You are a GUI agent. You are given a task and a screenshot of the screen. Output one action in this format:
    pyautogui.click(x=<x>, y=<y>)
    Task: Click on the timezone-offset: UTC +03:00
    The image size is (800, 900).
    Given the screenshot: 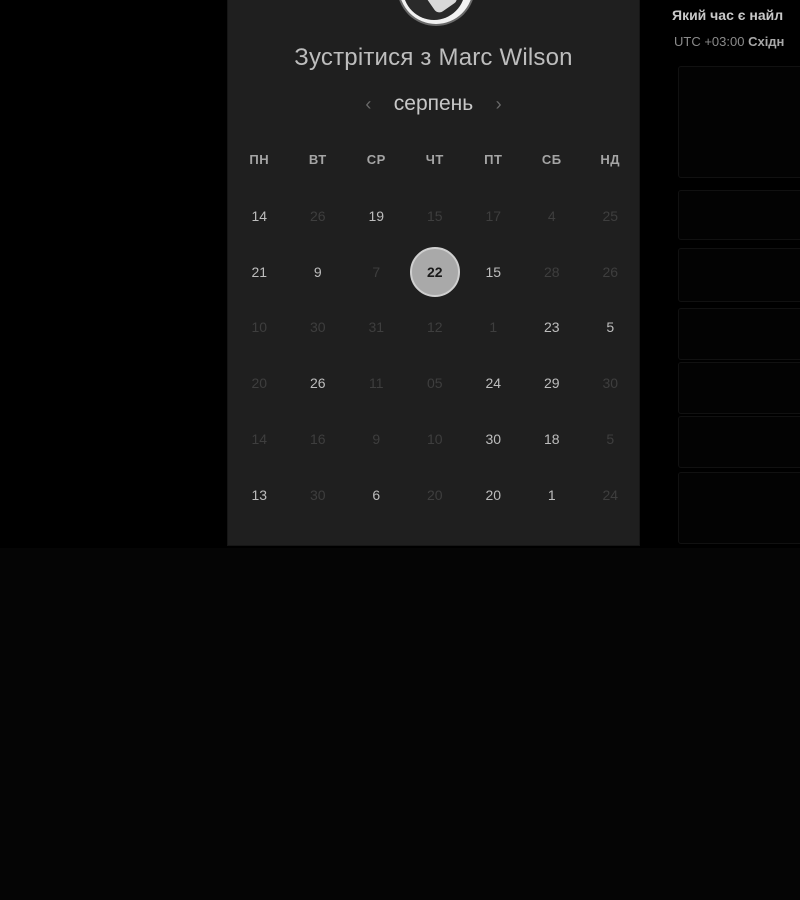 What is the action you would take?
    pyautogui.click(x=709, y=41)
    